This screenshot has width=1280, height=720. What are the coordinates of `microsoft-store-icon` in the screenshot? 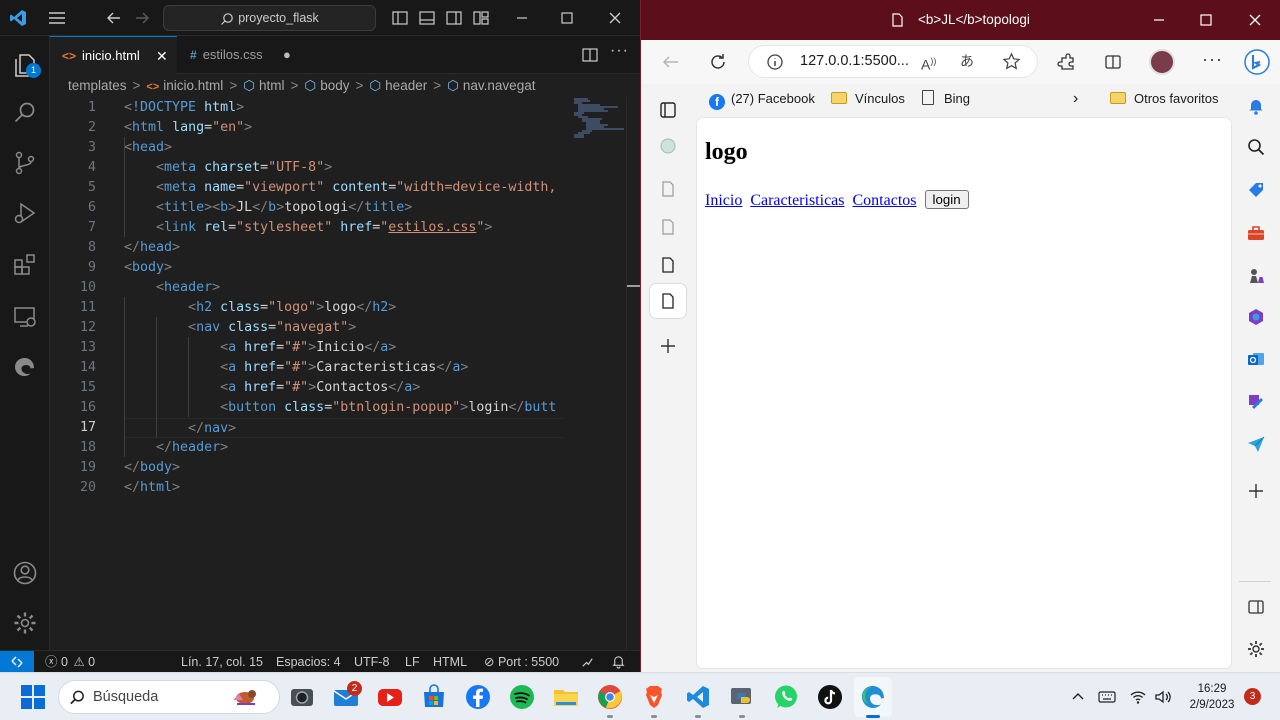 It's located at (434, 697).